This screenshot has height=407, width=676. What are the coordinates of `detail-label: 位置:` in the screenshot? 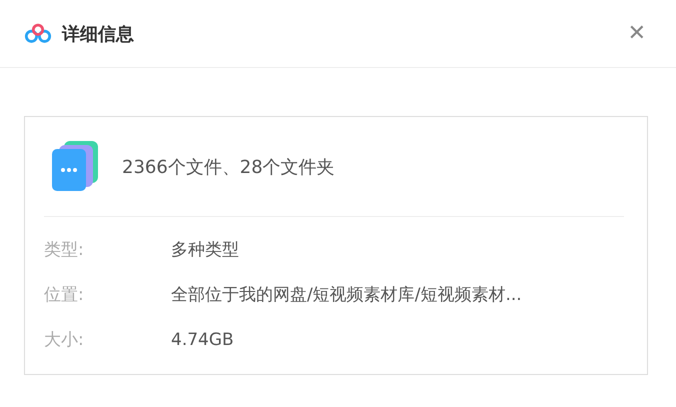 It's located at (64, 295).